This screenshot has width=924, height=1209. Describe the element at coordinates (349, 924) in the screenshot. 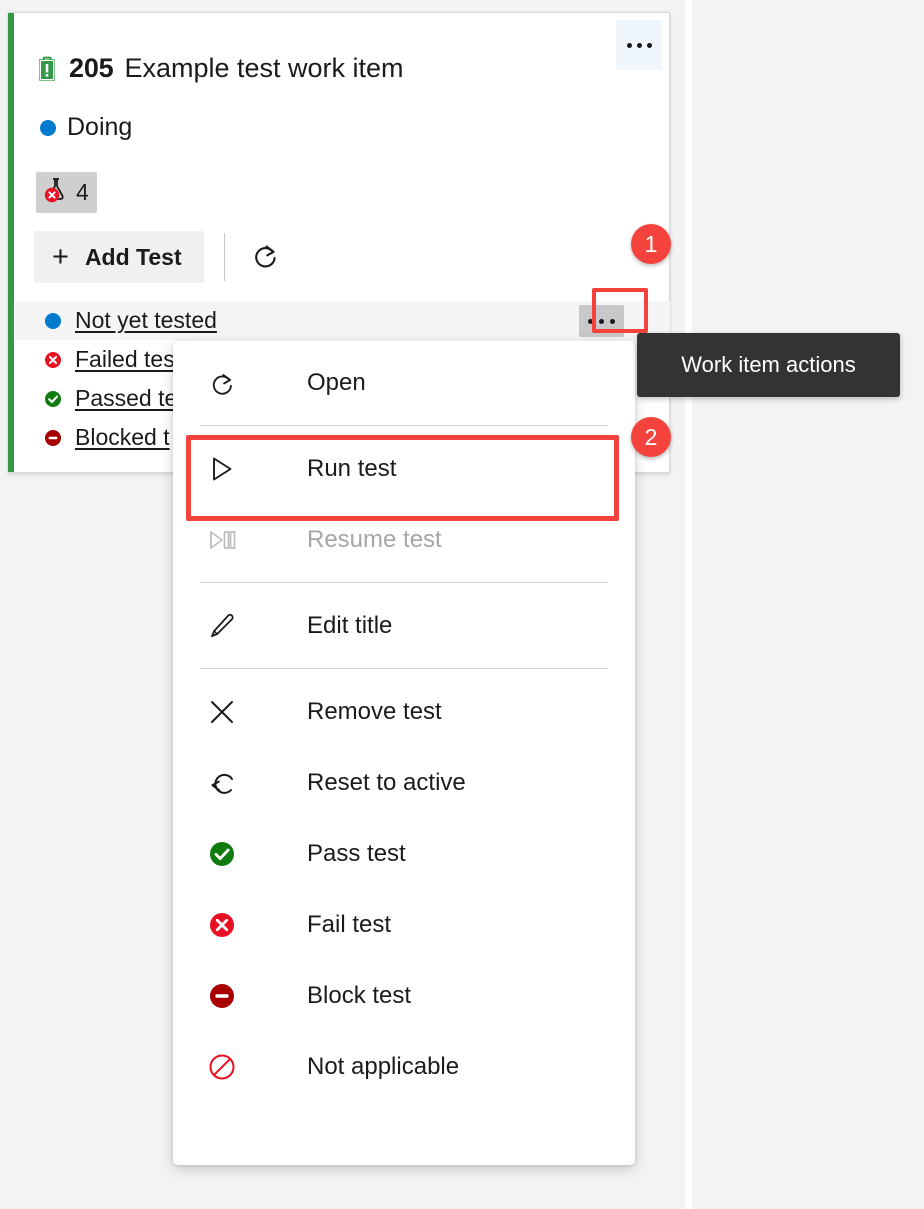

I see `context-menu-item-label: Fail test` at that location.